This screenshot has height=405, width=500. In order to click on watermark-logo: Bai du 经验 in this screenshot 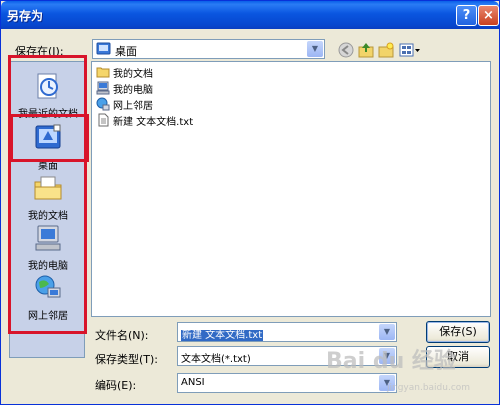, I will do `click(391, 361)`.